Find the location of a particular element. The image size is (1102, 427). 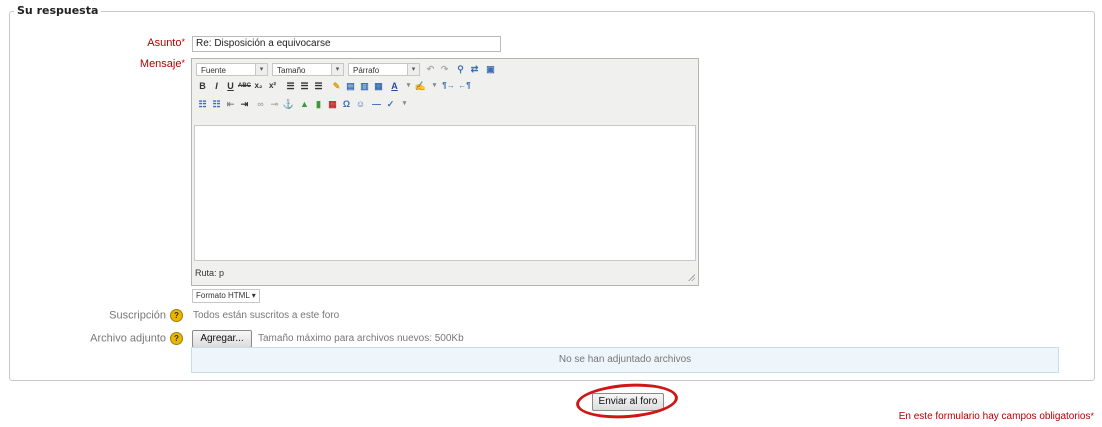

attachment-dropzone: No se han adjuntado archivos is located at coordinates (625, 360).